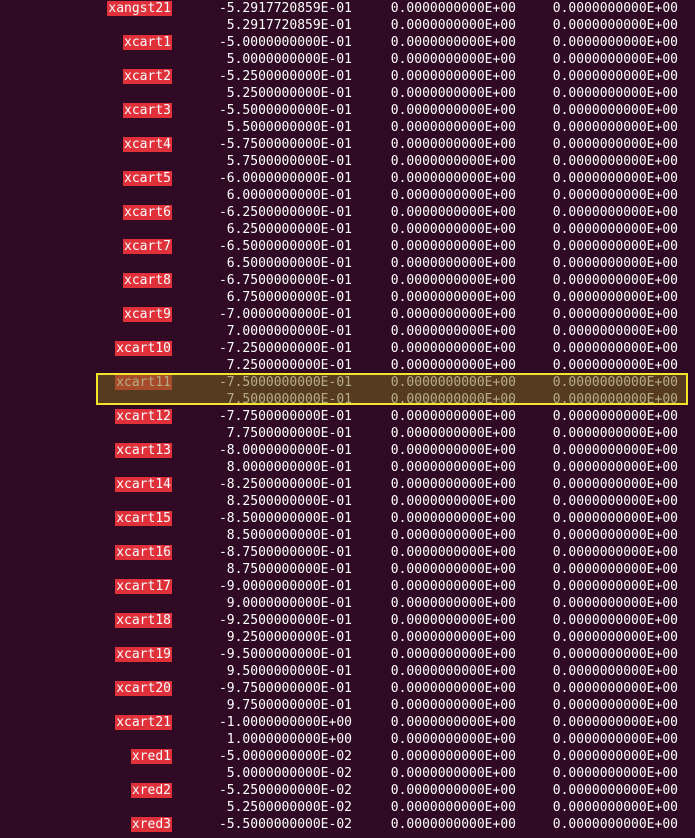  What do you see at coordinates (143, 382) in the screenshot?
I see `variable-label-cell: xcart11` at bounding box center [143, 382].